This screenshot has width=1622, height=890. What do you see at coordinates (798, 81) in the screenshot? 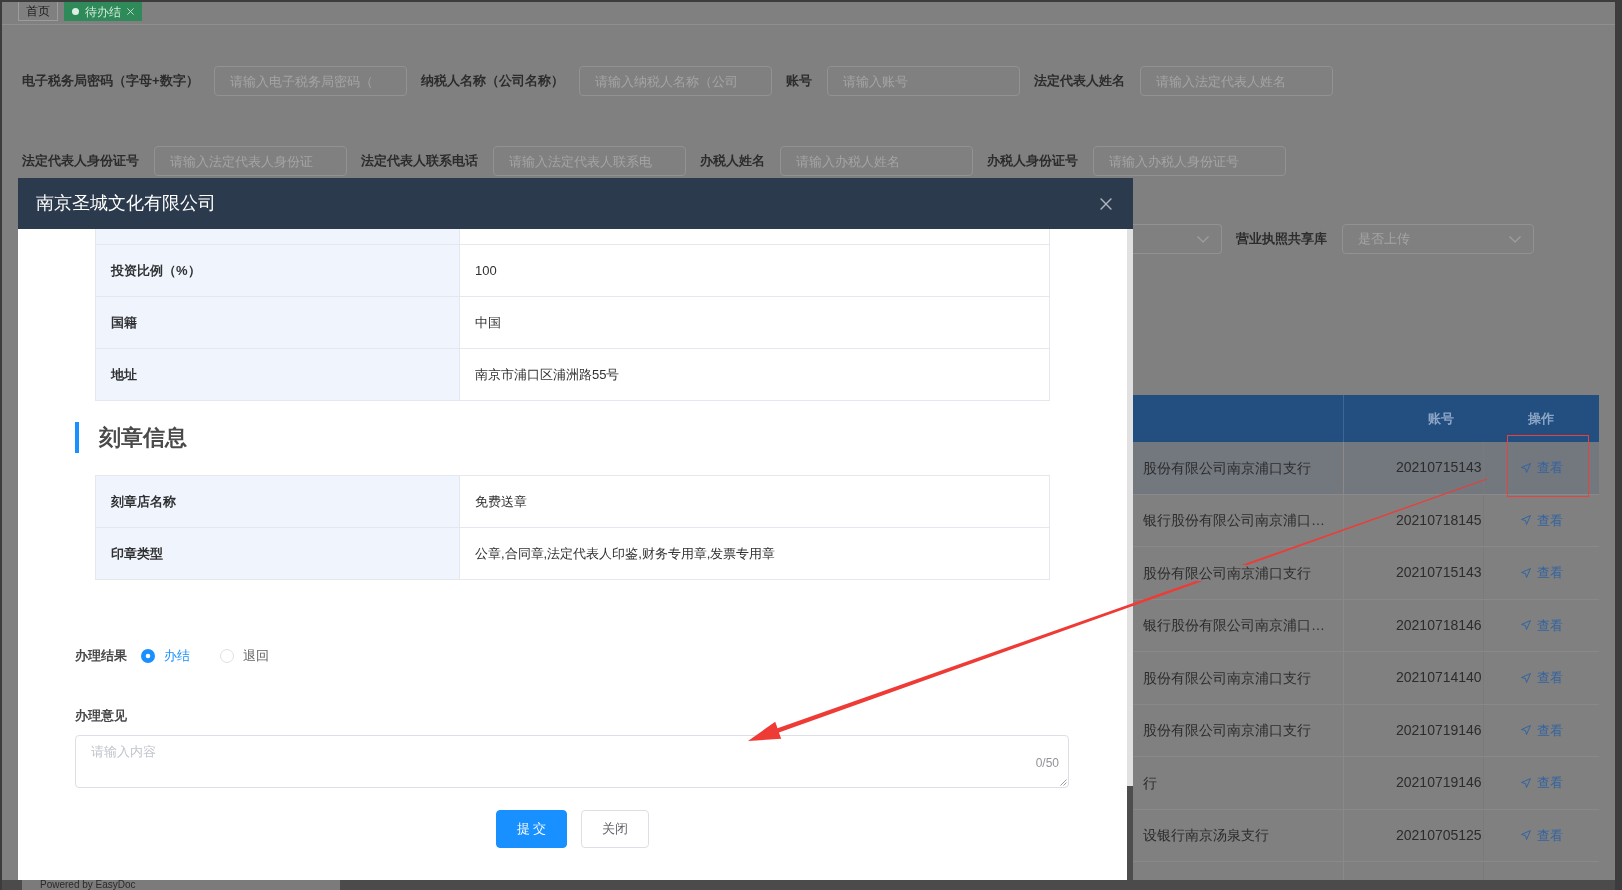
I see `field-label: 账号` at bounding box center [798, 81].